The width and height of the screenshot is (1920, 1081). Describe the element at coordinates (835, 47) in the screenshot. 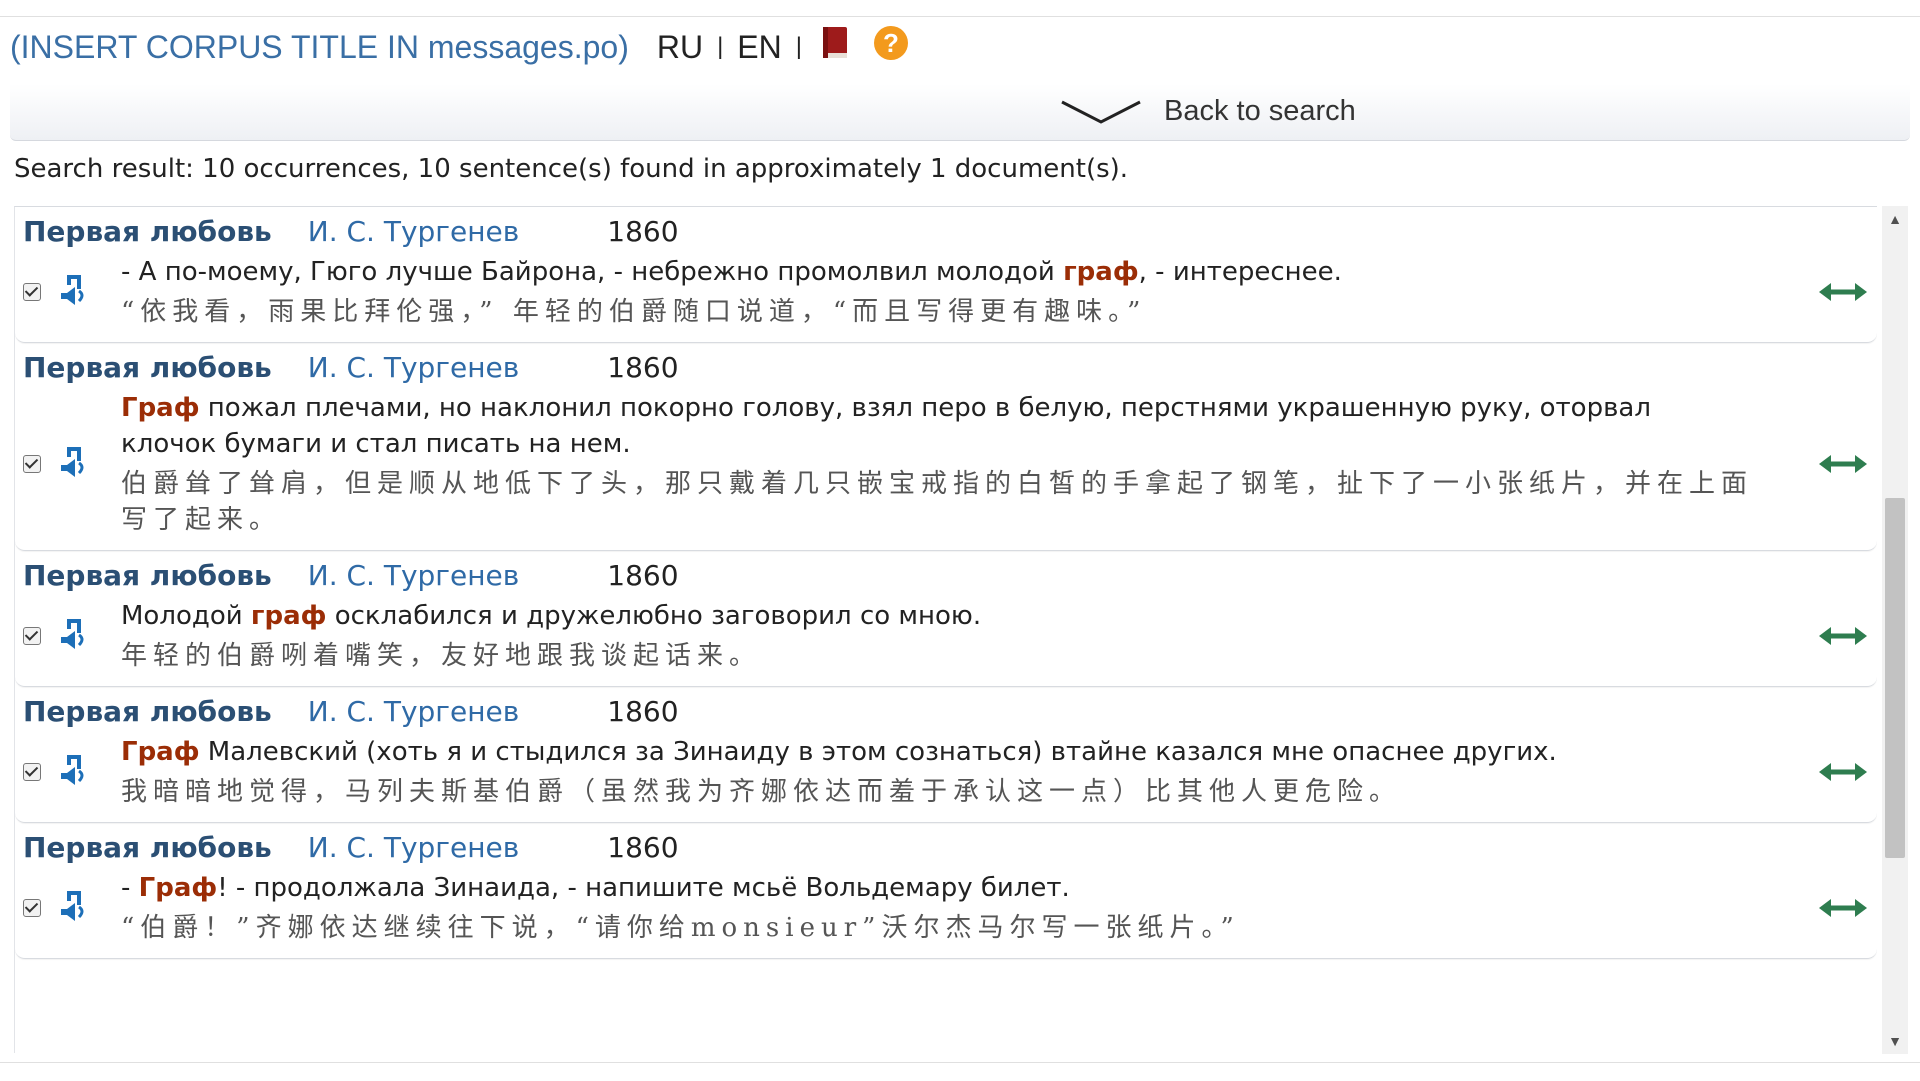

I see `book-icon` at that location.